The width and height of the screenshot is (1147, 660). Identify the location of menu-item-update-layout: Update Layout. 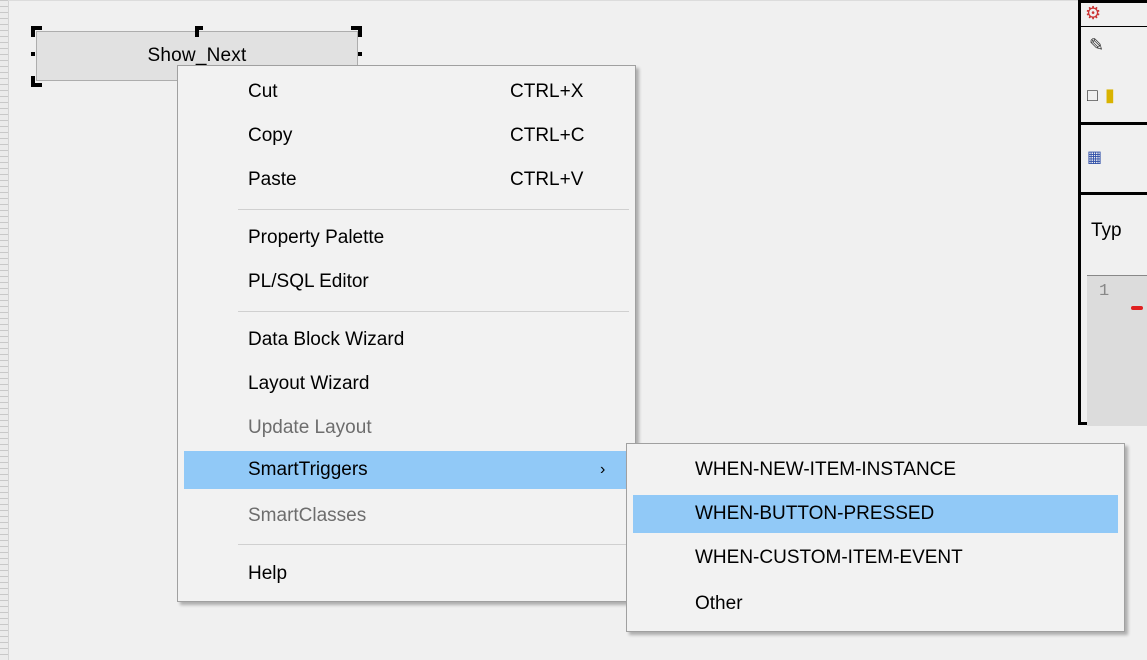
(406, 428).